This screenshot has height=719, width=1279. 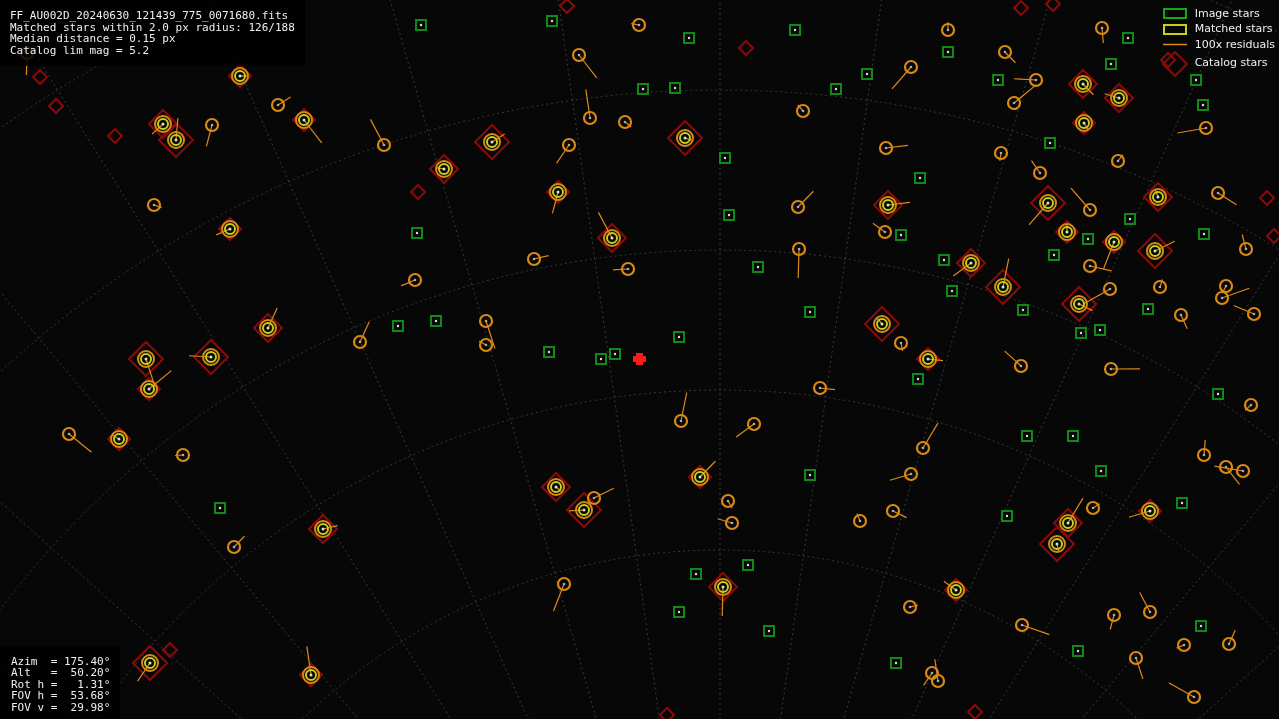 I want to click on pointing-line: Rot h = 1.31°, so click(x=61, y=684).